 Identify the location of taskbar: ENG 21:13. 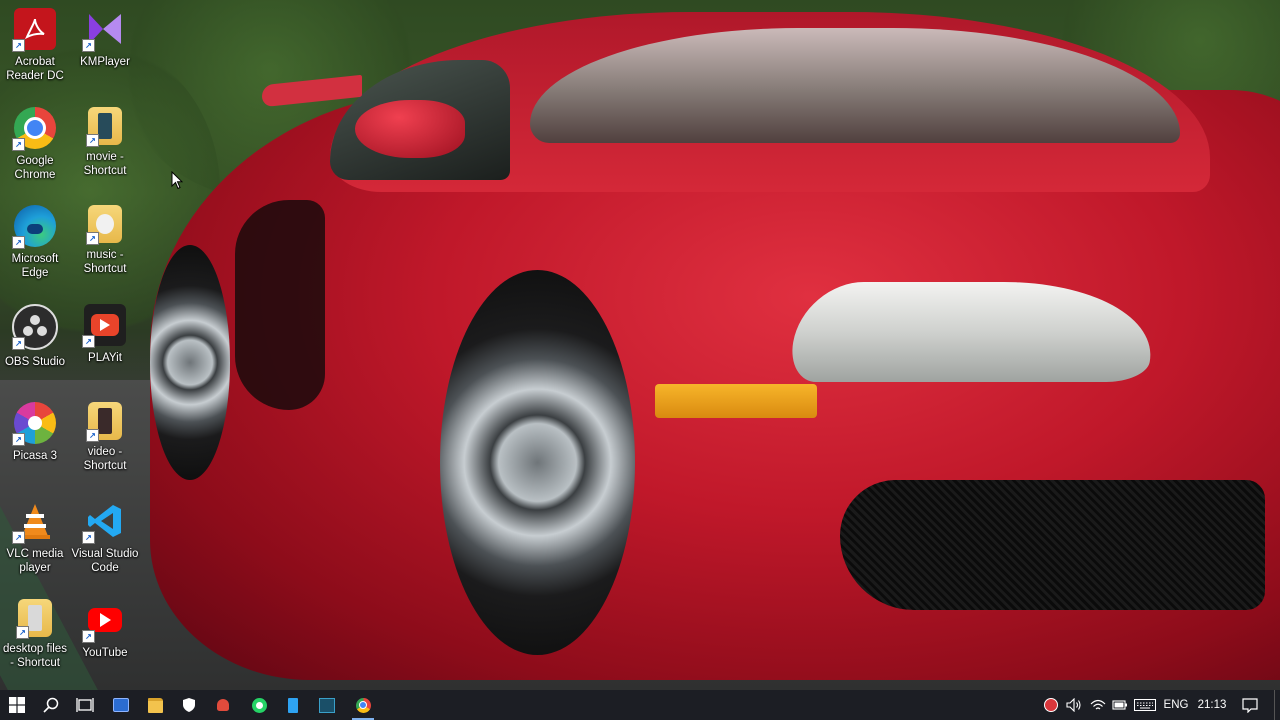
(640, 705).